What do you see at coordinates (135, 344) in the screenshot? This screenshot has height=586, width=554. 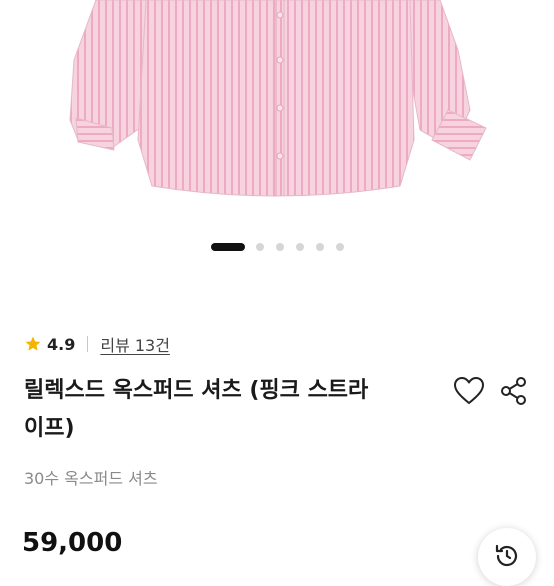 I see `review-count-link: 리뷰 13건` at bounding box center [135, 344].